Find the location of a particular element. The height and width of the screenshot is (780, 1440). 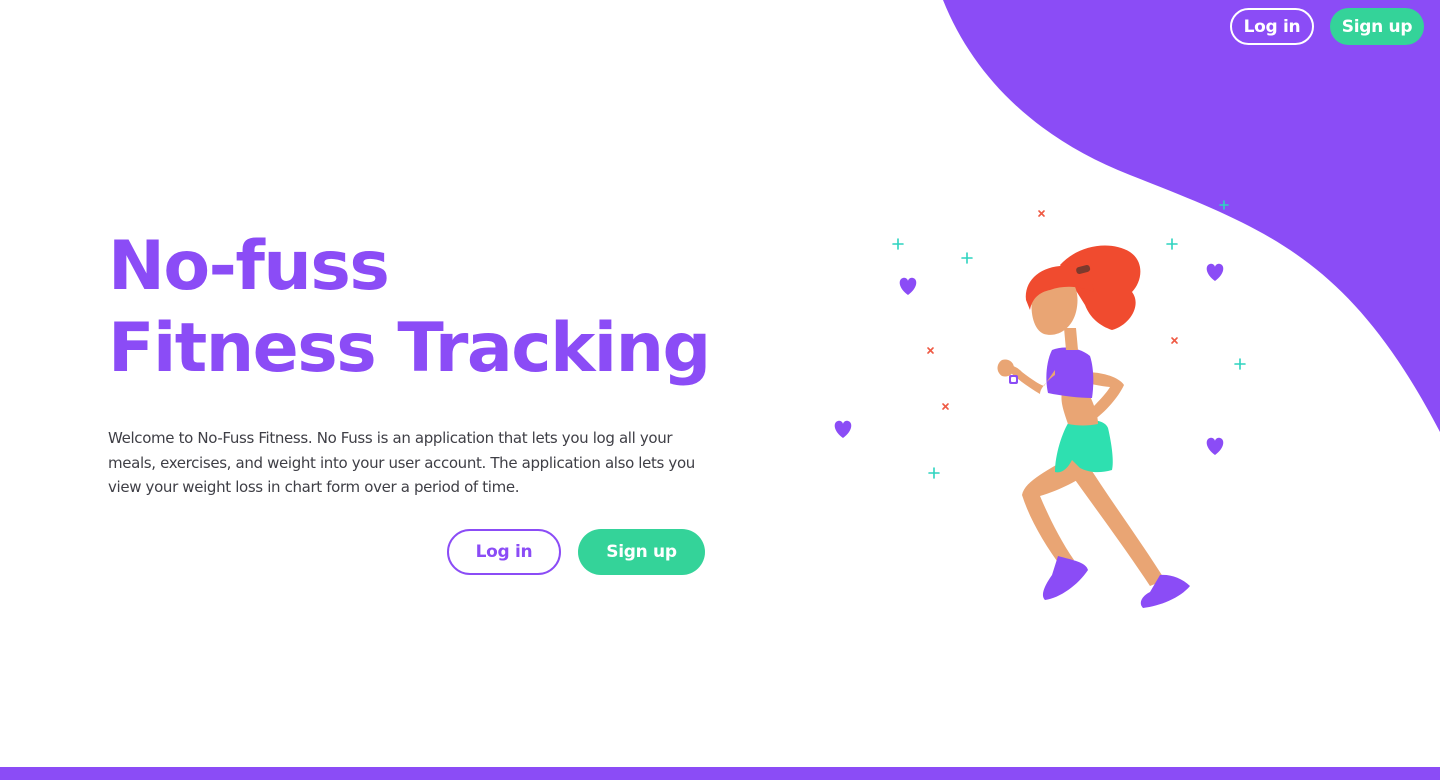

nav-signup-button: Sign up is located at coordinates (1377, 26).